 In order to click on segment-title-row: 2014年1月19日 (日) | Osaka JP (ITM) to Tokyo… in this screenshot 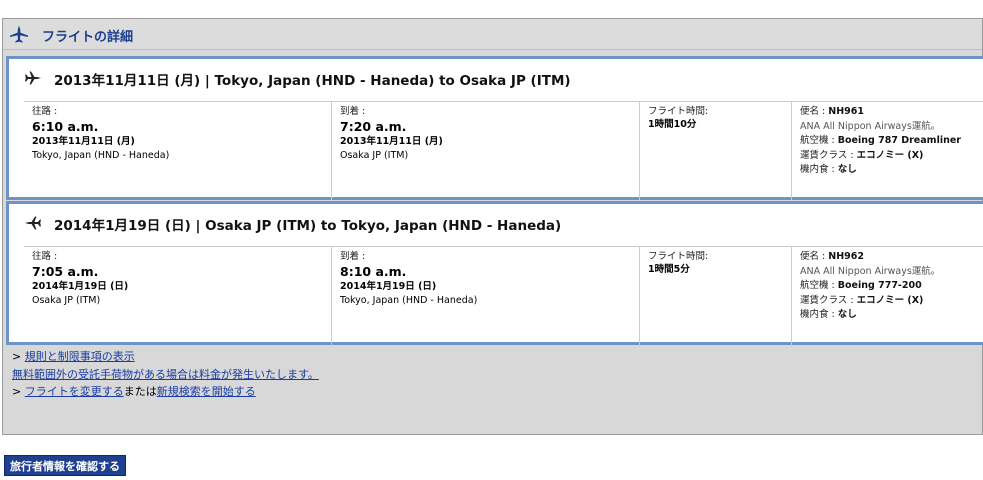, I will do `click(496, 223)`.